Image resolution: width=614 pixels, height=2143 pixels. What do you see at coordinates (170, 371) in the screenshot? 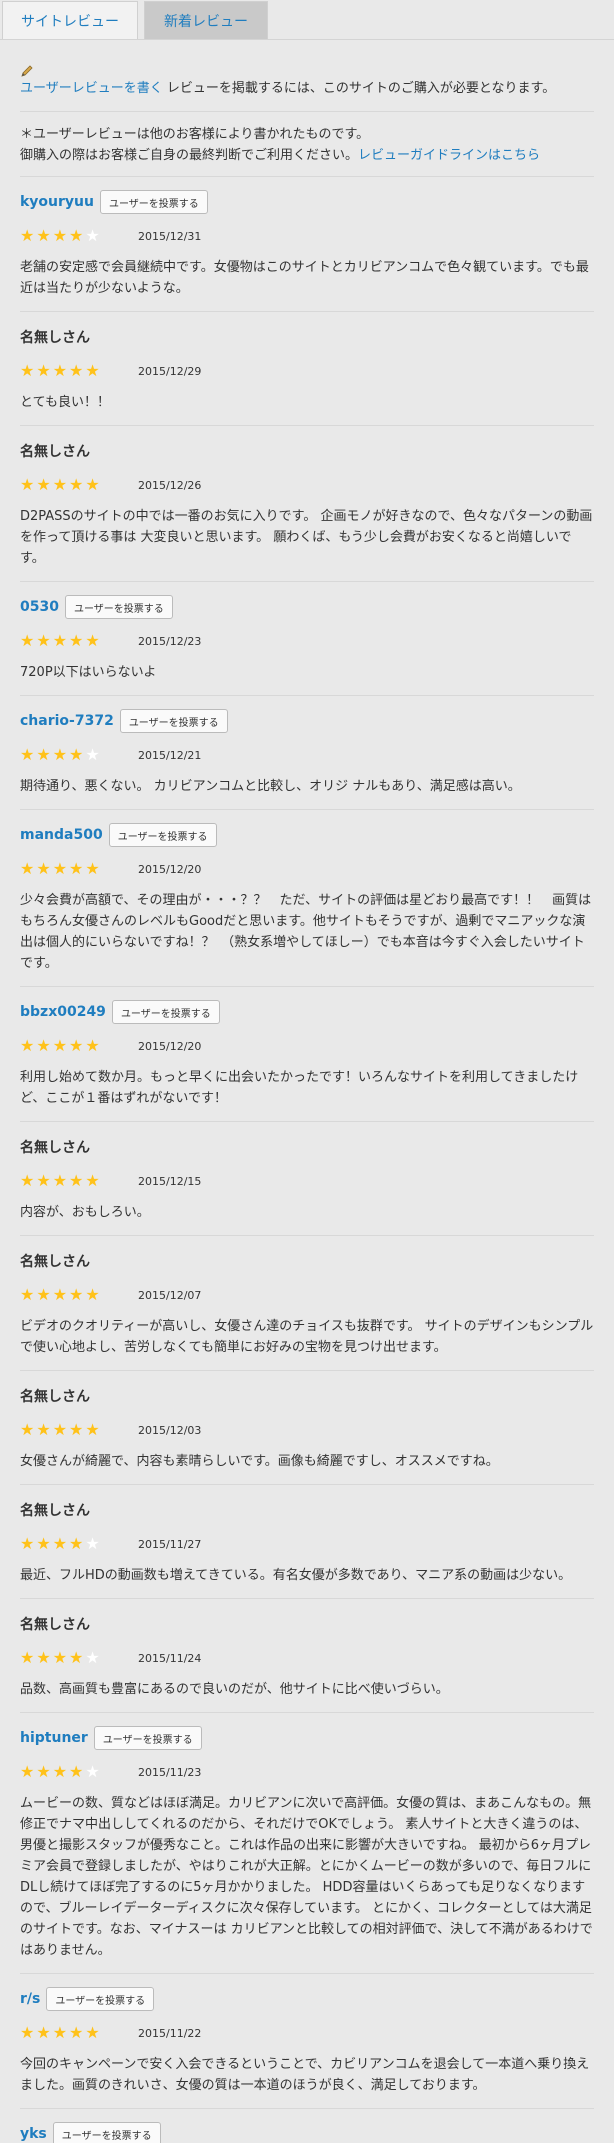
I see `review-date: 2015/12/29` at bounding box center [170, 371].